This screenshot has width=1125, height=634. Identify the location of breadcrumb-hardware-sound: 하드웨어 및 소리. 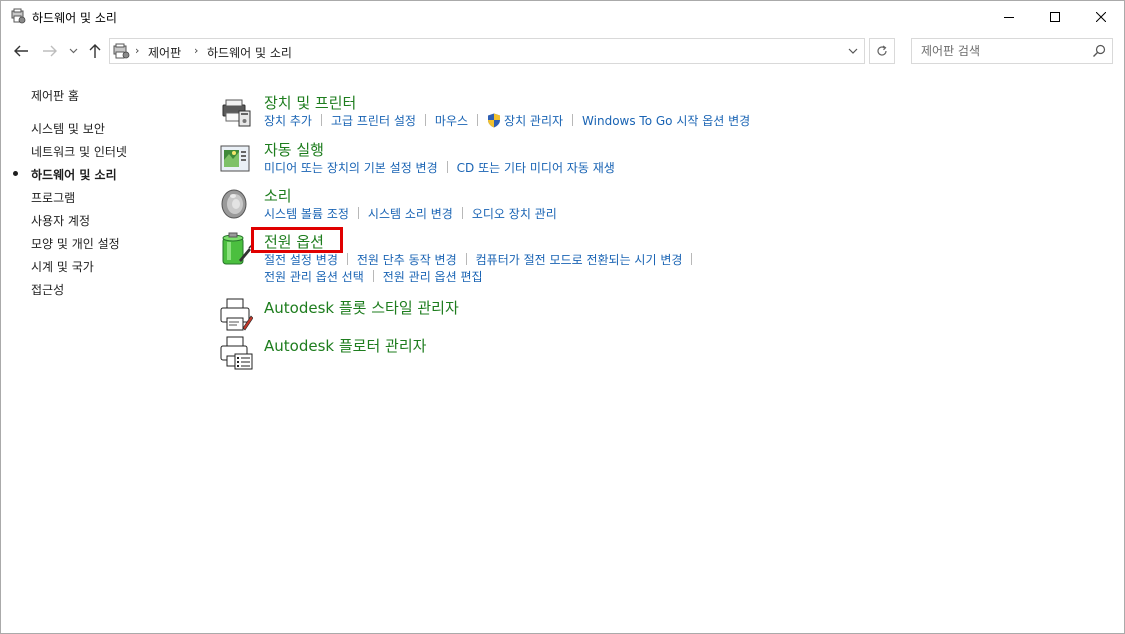
(249, 52).